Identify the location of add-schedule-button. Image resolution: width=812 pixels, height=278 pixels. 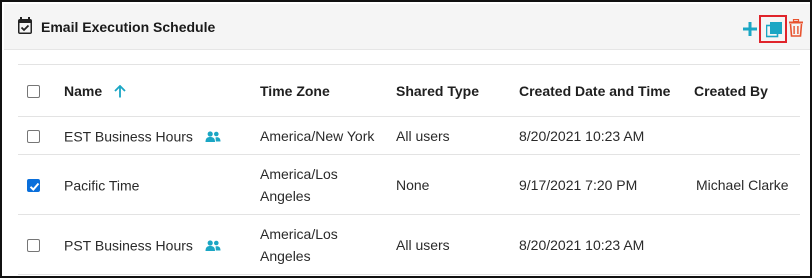
(750, 29).